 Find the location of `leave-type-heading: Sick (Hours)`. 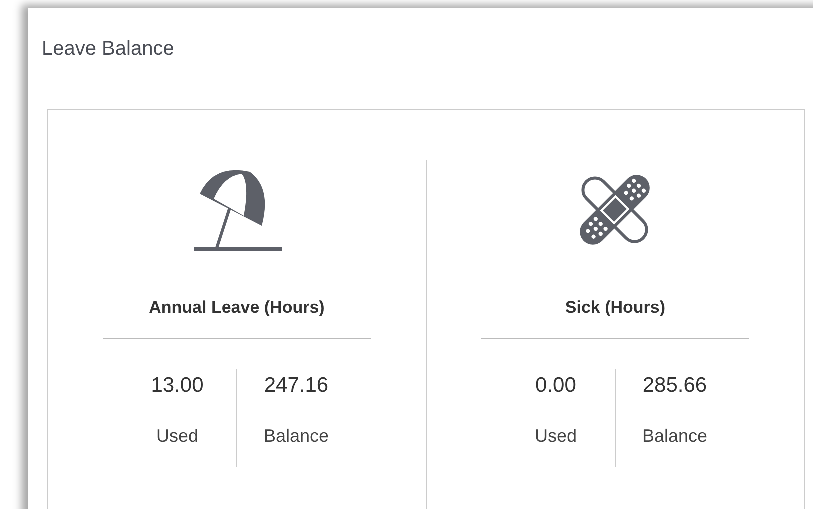

leave-type-heading: Sick (Hours) is located at coordinates (615, 318).